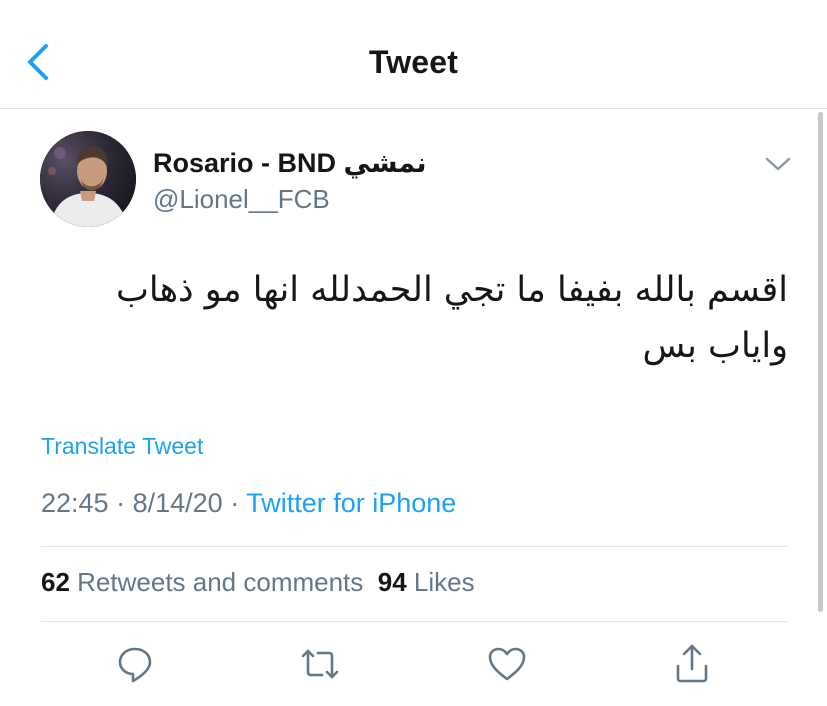  I want to click on chevron-down-icon, so click(778, 164).